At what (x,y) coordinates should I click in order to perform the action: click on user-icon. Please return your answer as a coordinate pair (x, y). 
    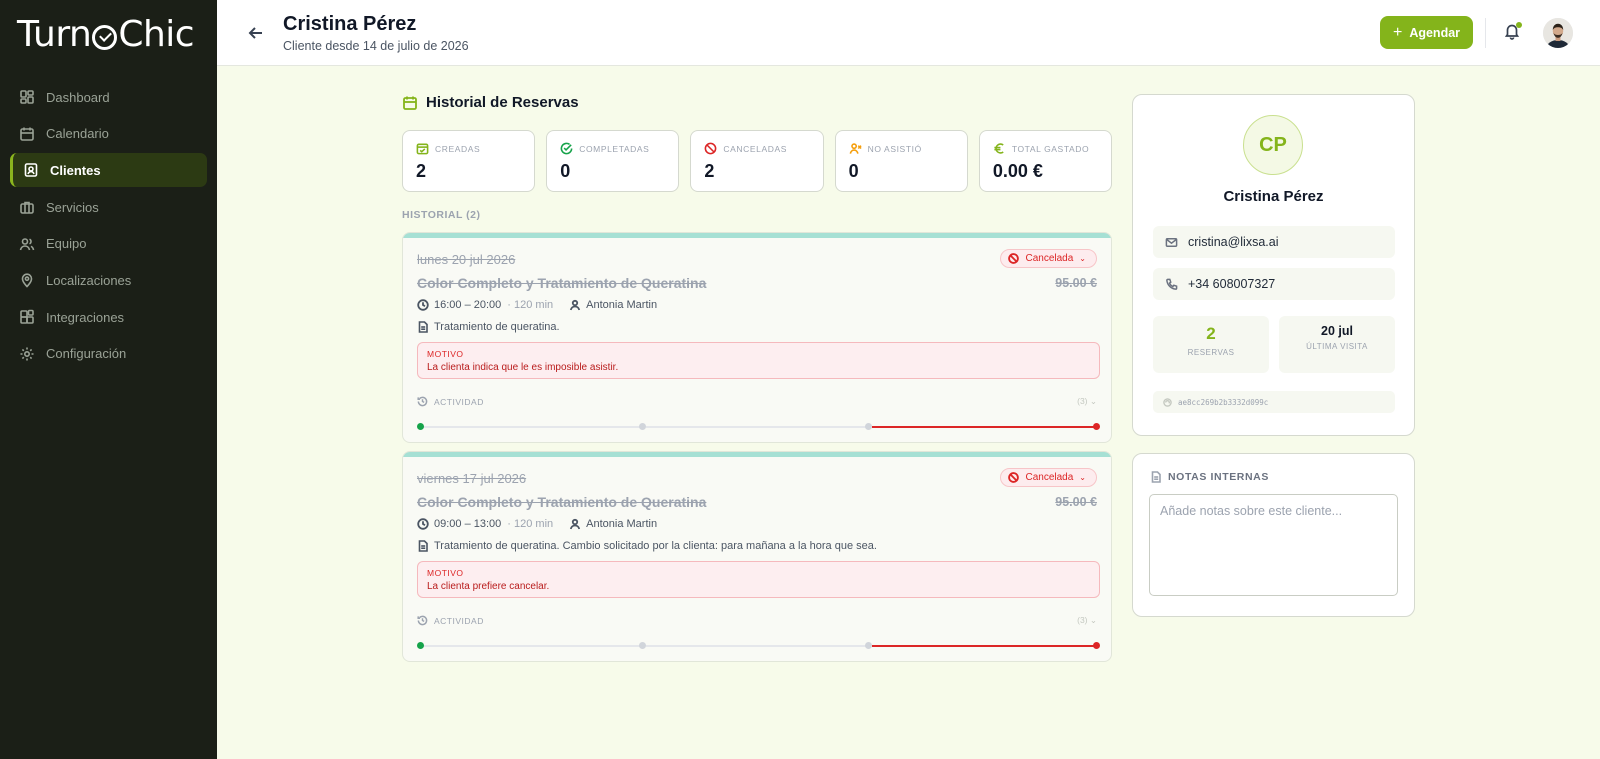
    Looking at the image, I should click on (575, 524).